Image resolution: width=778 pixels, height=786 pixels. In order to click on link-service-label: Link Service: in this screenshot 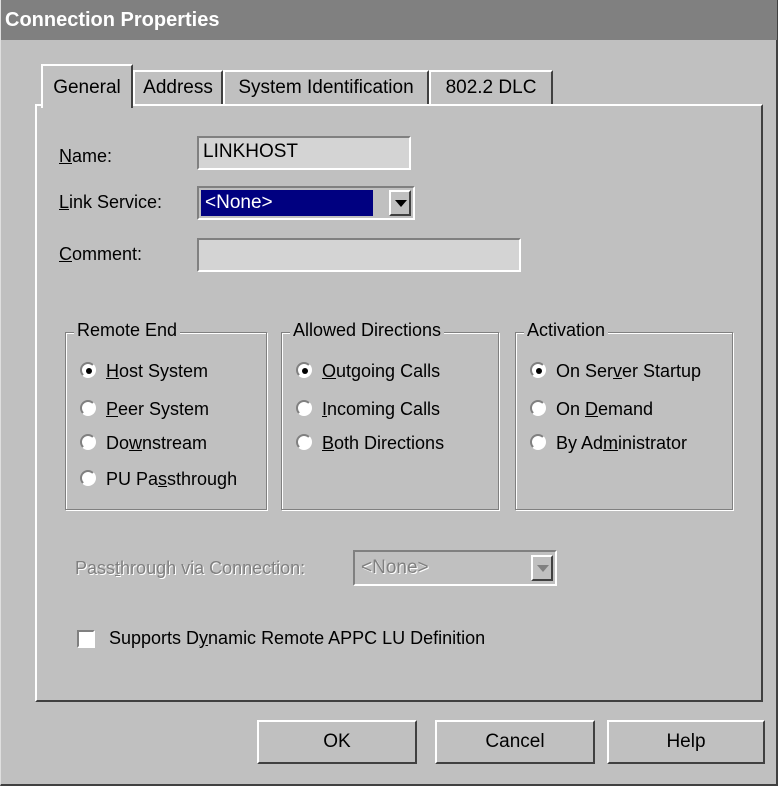, I will do `click(111, 202)`.